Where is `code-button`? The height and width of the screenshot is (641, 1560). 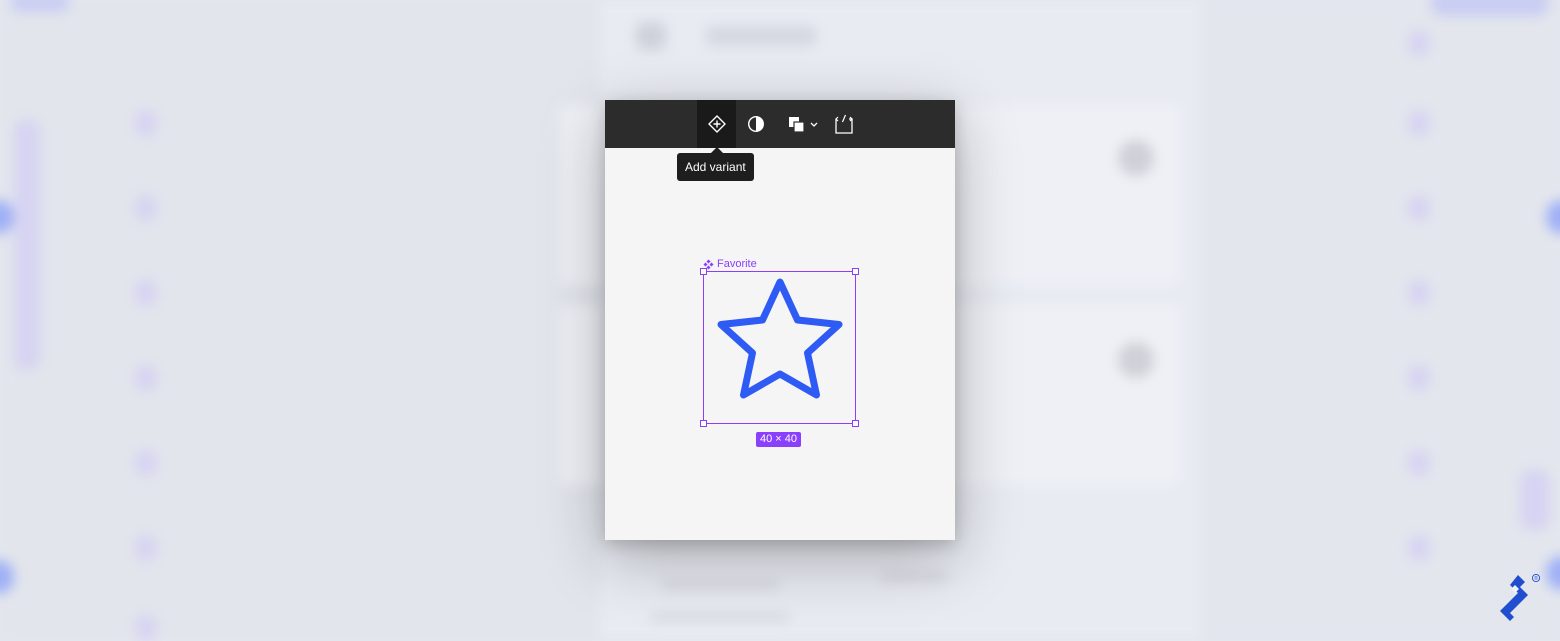
code-button is located at coordinates (844, 124).